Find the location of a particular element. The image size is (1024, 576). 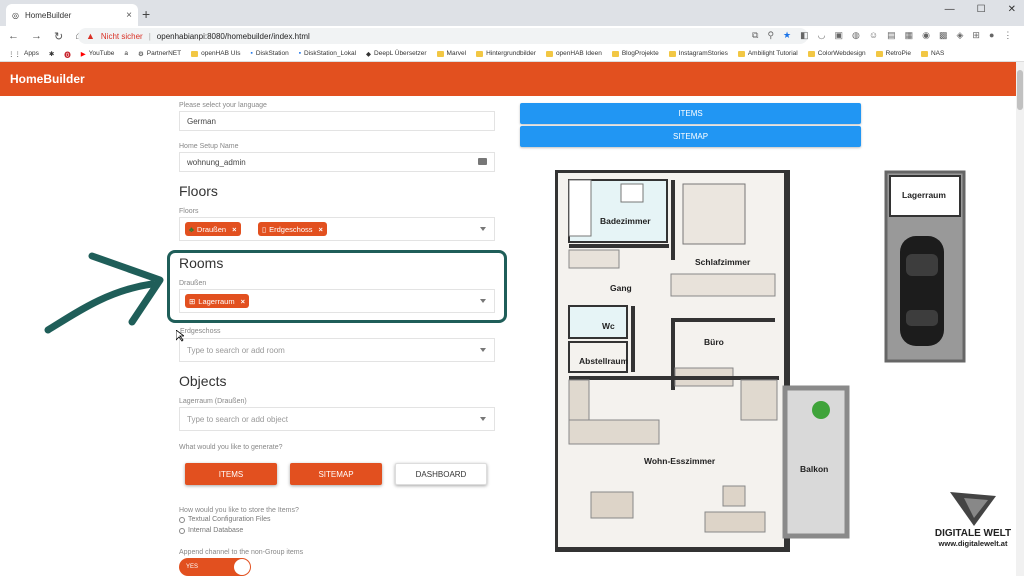

right-sitemap-button: SITEMAP is located at coordinates (690, 136).